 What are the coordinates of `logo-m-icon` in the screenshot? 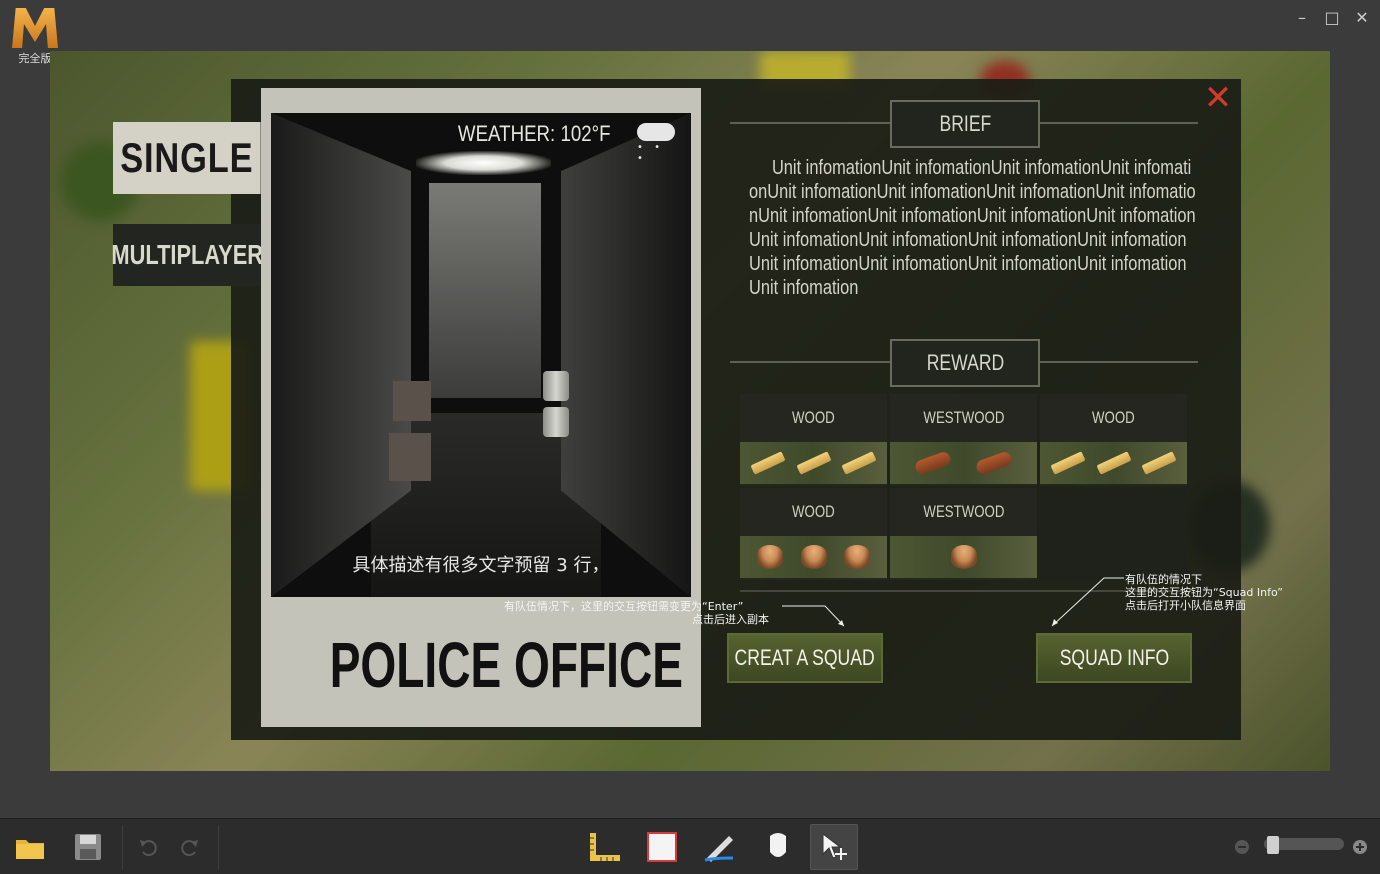 It's located at (35, 28).